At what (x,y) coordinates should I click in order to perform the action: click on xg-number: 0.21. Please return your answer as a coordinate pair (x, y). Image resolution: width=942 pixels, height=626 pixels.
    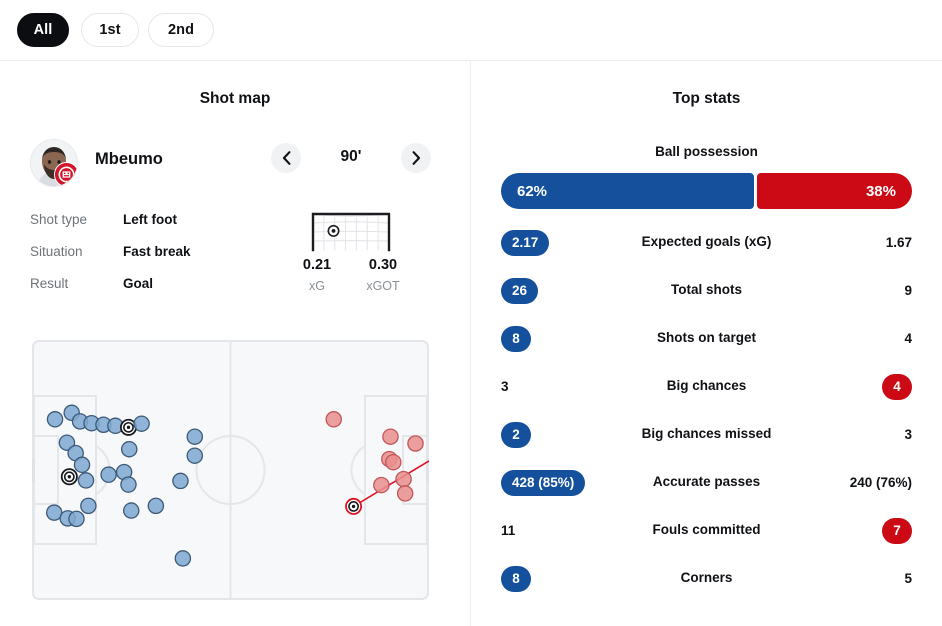
    Looking at the image, I should click on (317, 265).